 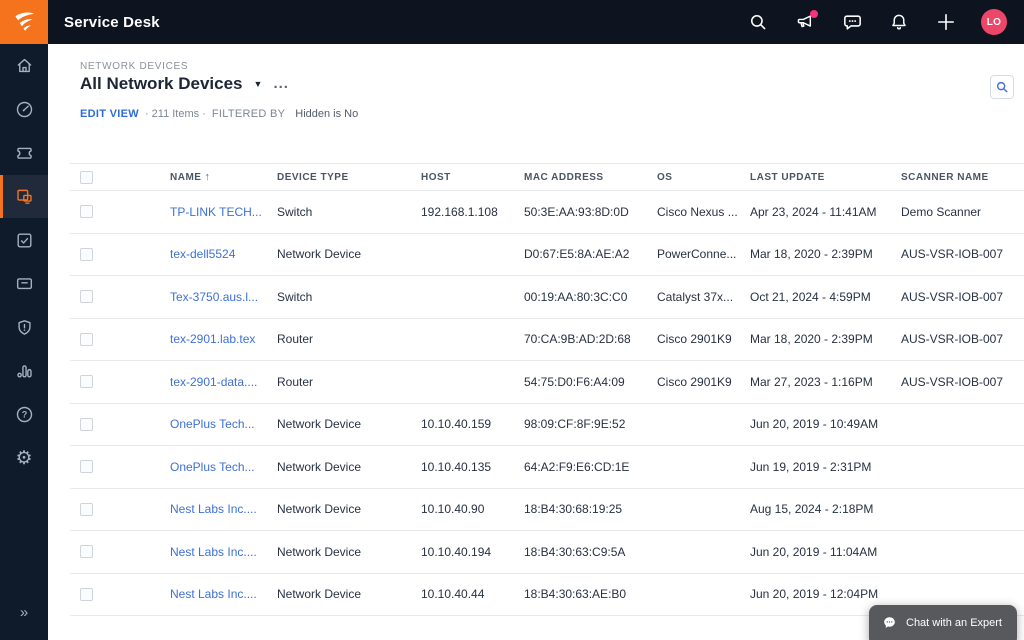 What do you see at coordinates (453, 594) in the screenshot?
I see `cell-host: 10.10.40.44` at bounding box center [453, 594].